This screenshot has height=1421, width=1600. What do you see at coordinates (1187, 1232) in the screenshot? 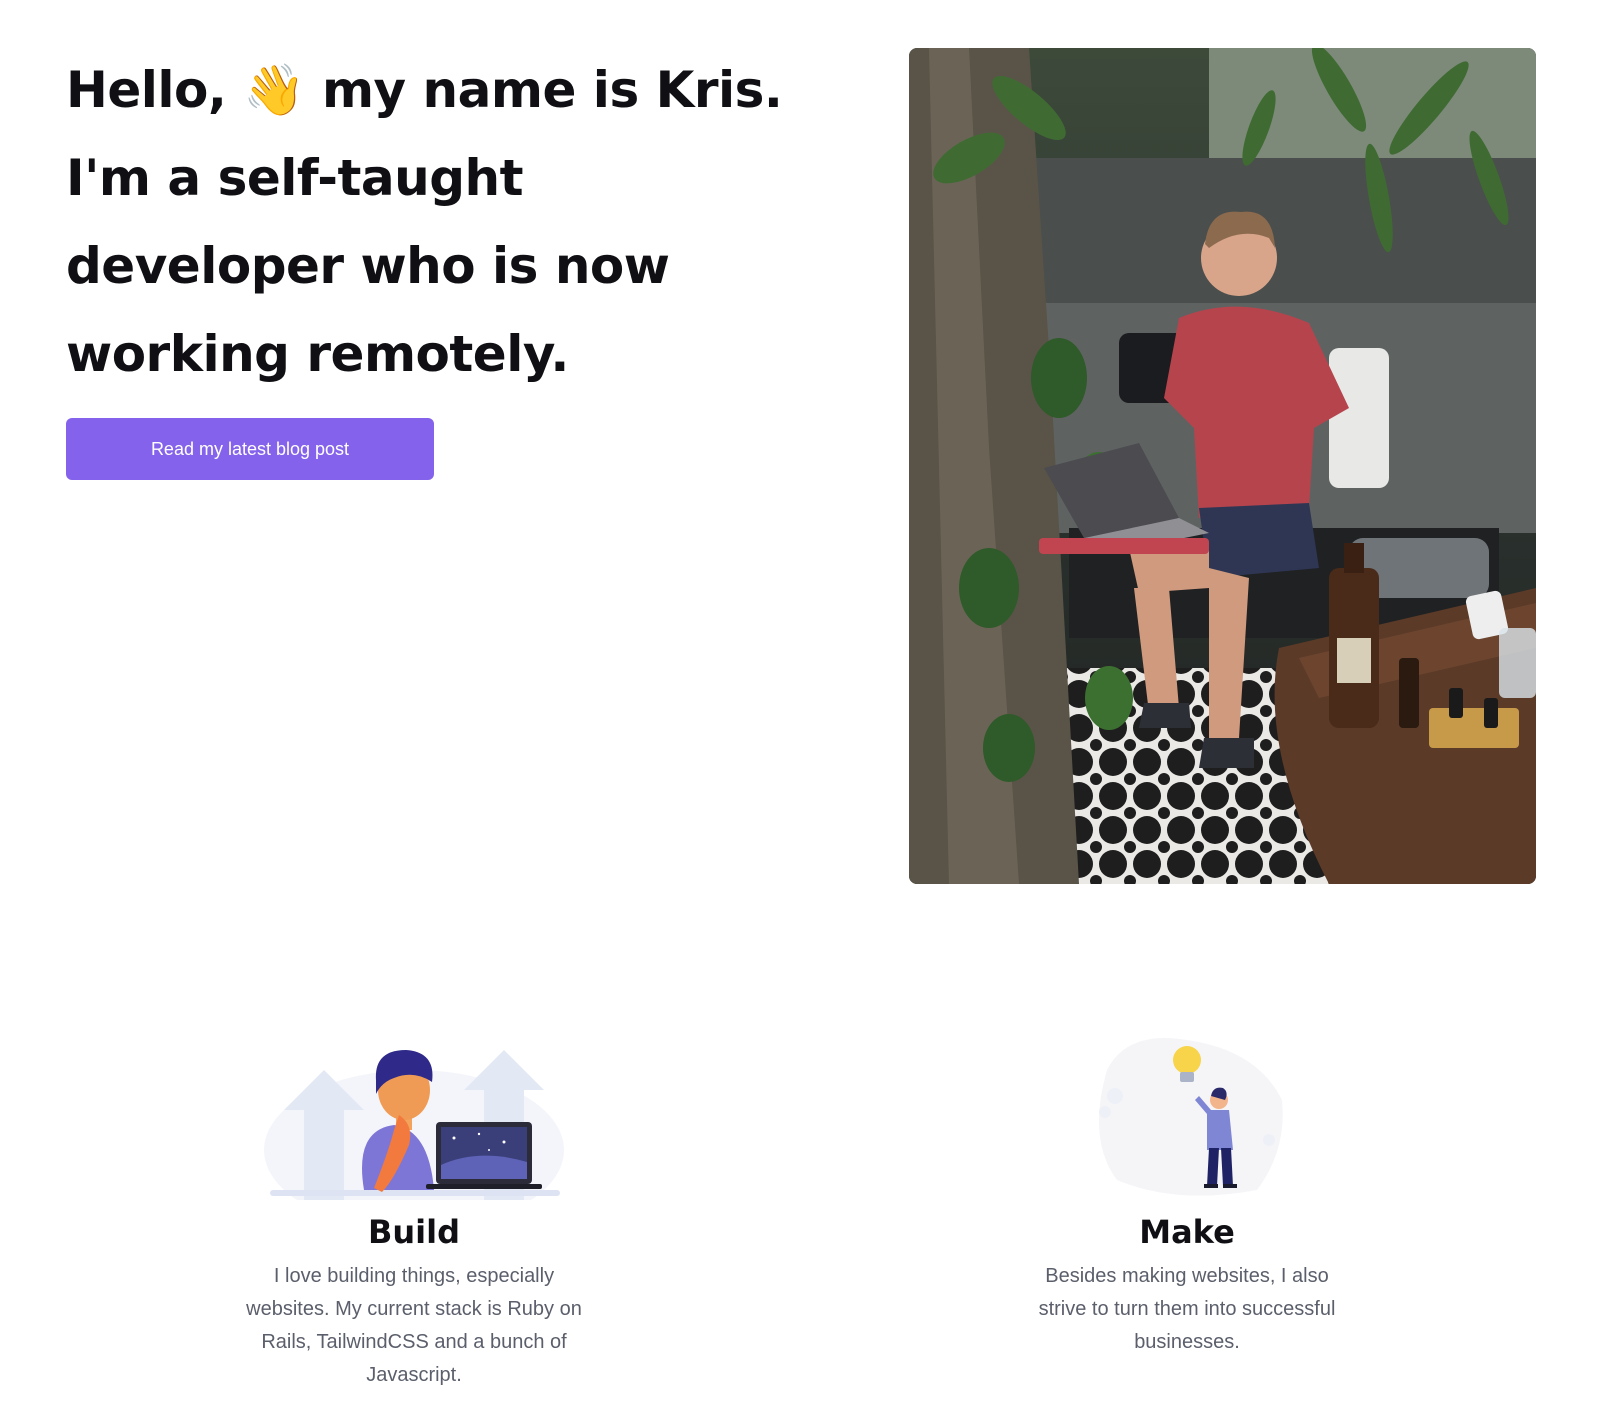
I see `feature-make-title: Make` at bounding box center [1187, 1232].